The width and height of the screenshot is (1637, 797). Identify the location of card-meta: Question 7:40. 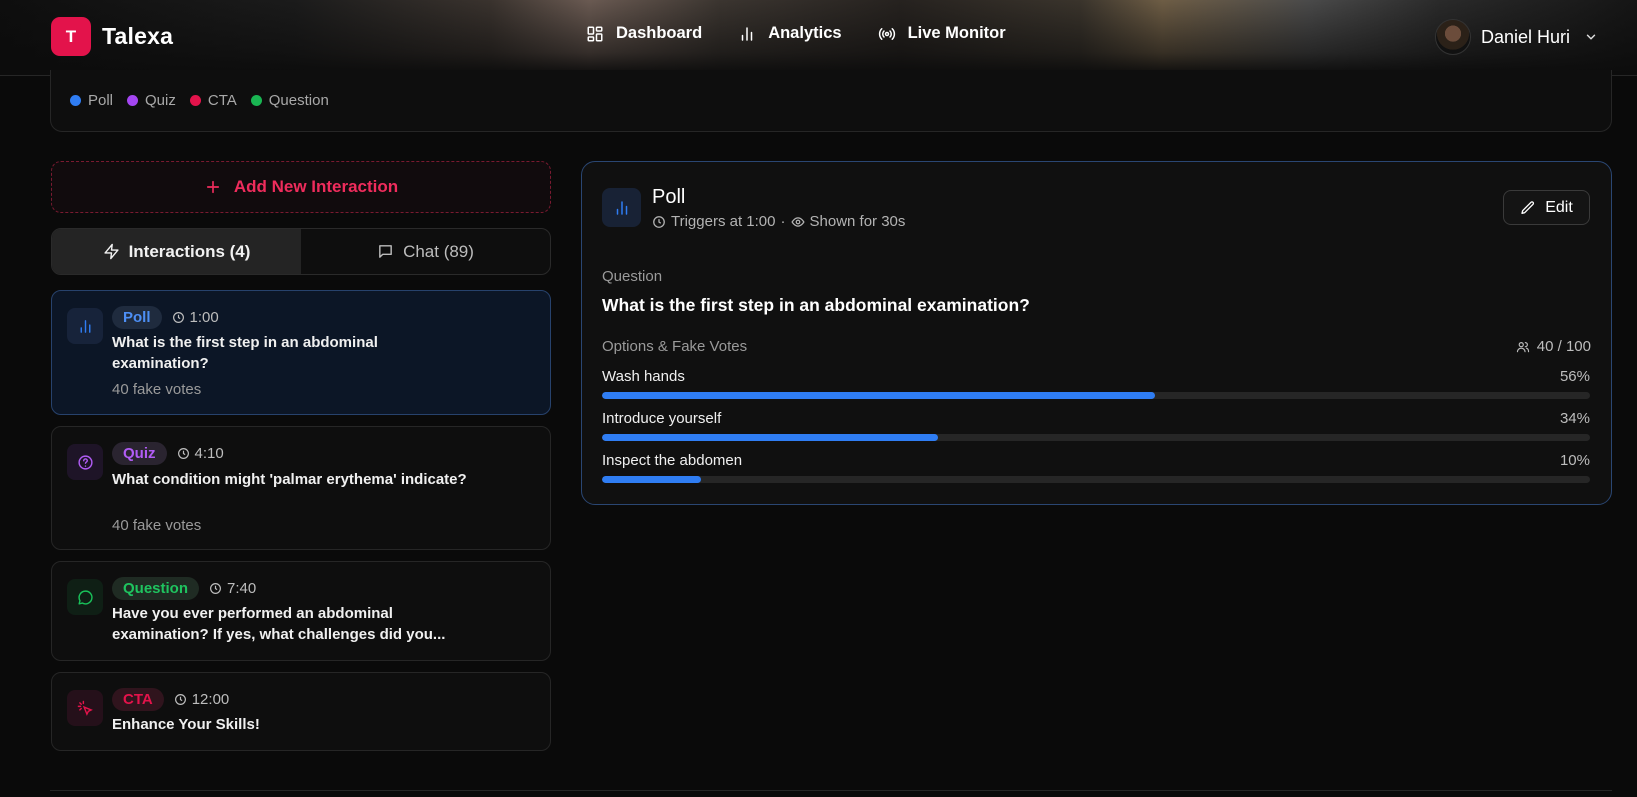
(184, 588).